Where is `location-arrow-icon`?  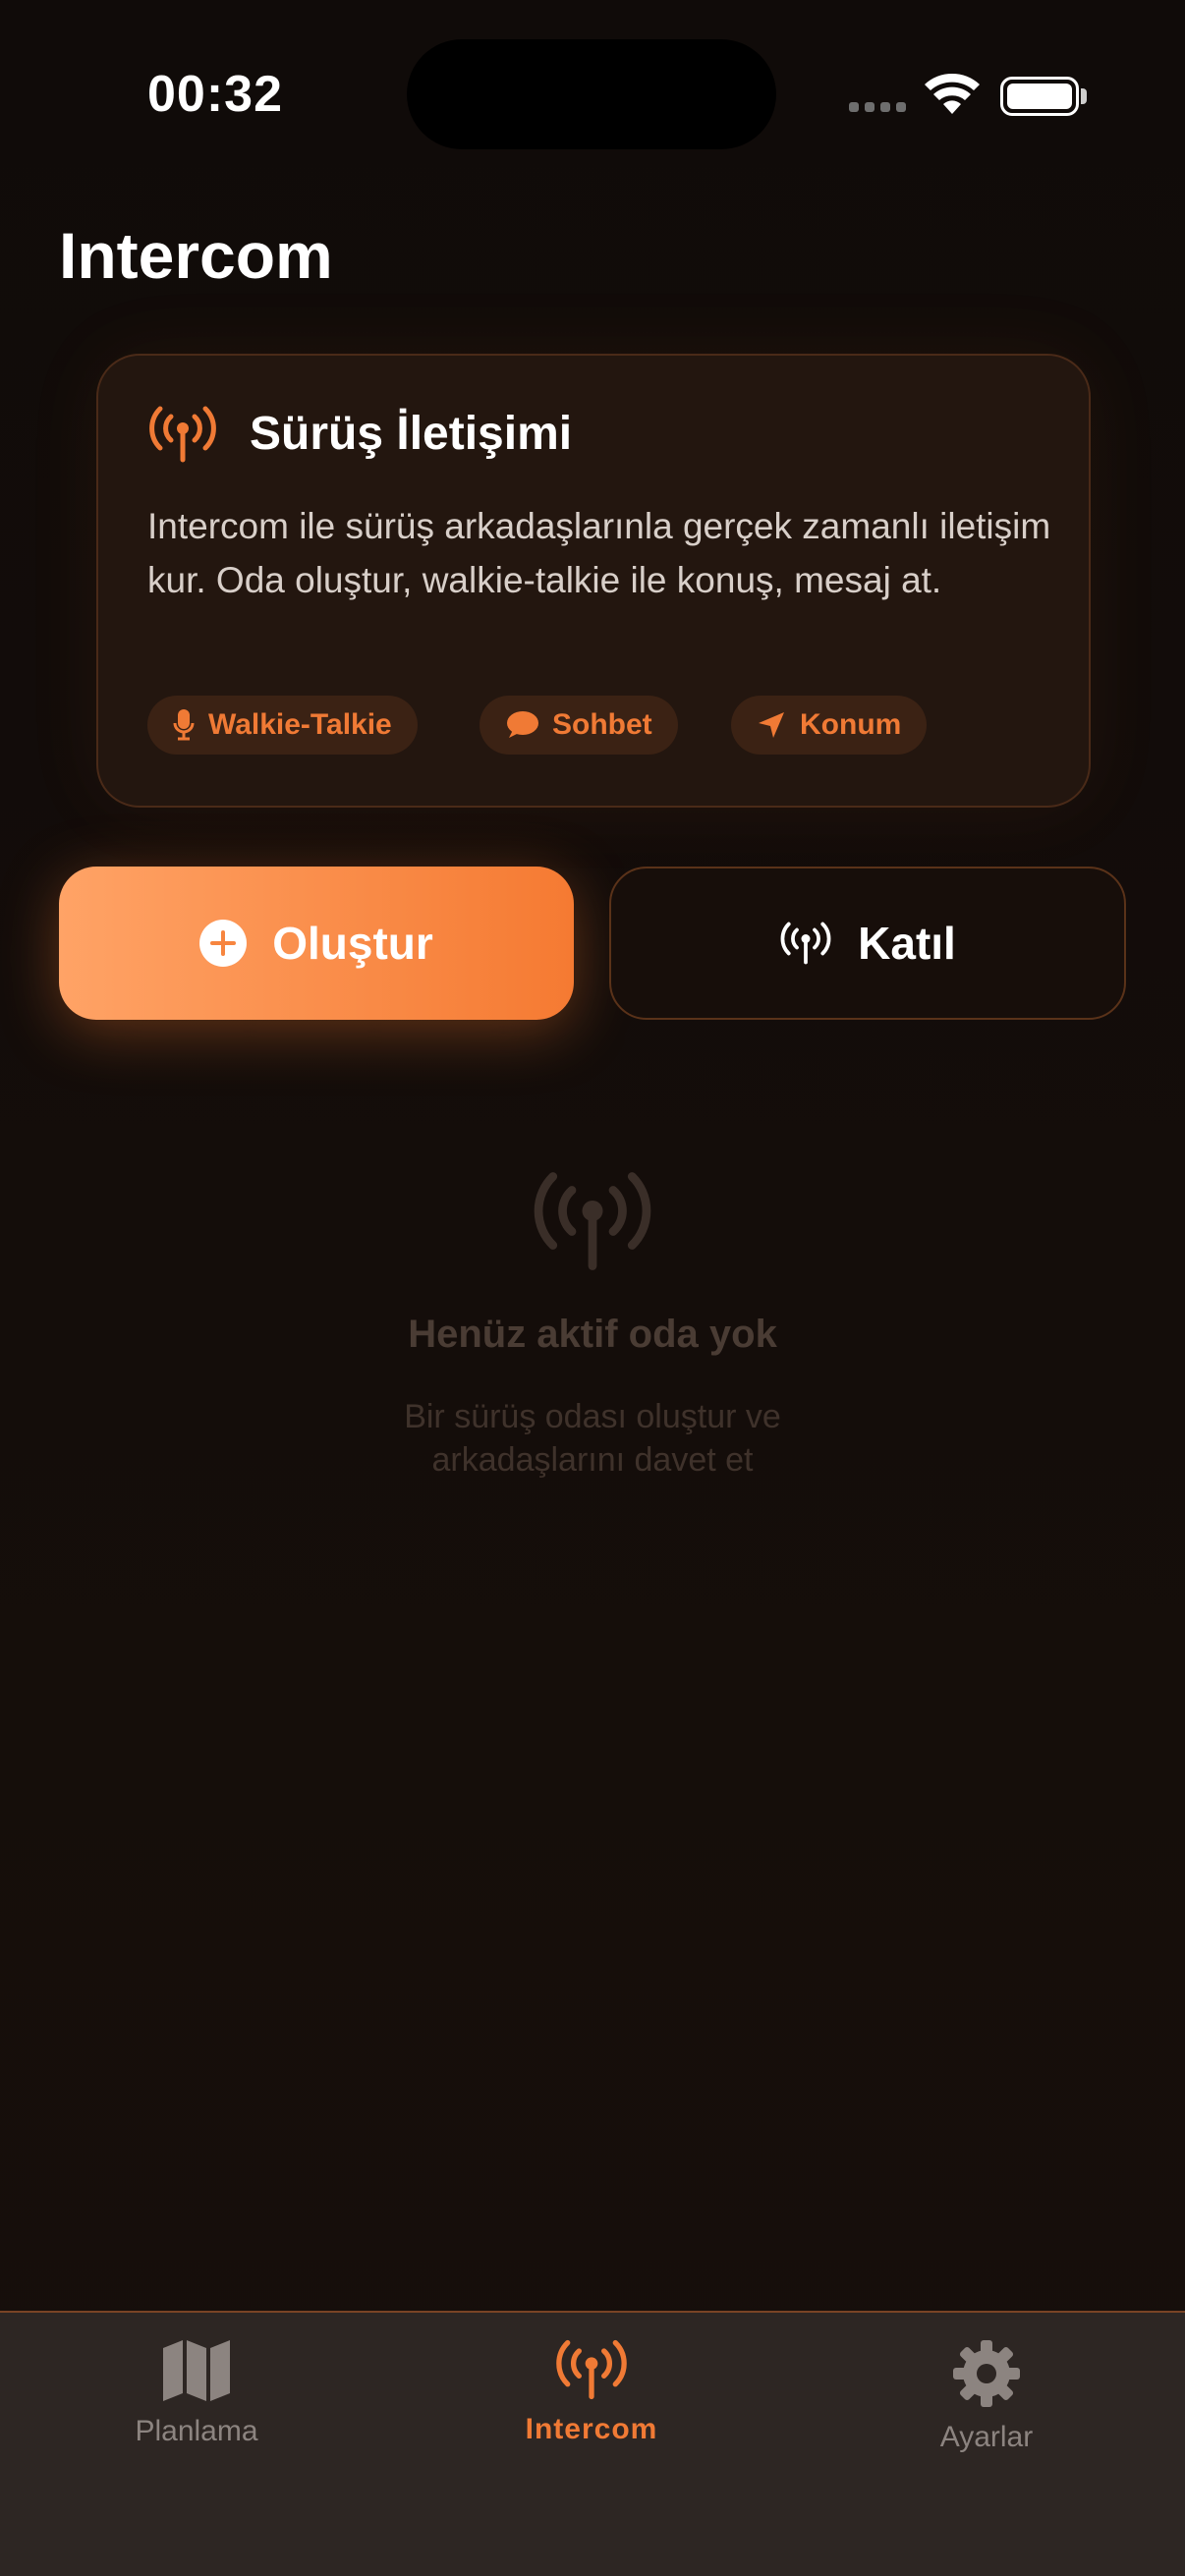 location-arrow-icon is located at coordinates (772, 725).